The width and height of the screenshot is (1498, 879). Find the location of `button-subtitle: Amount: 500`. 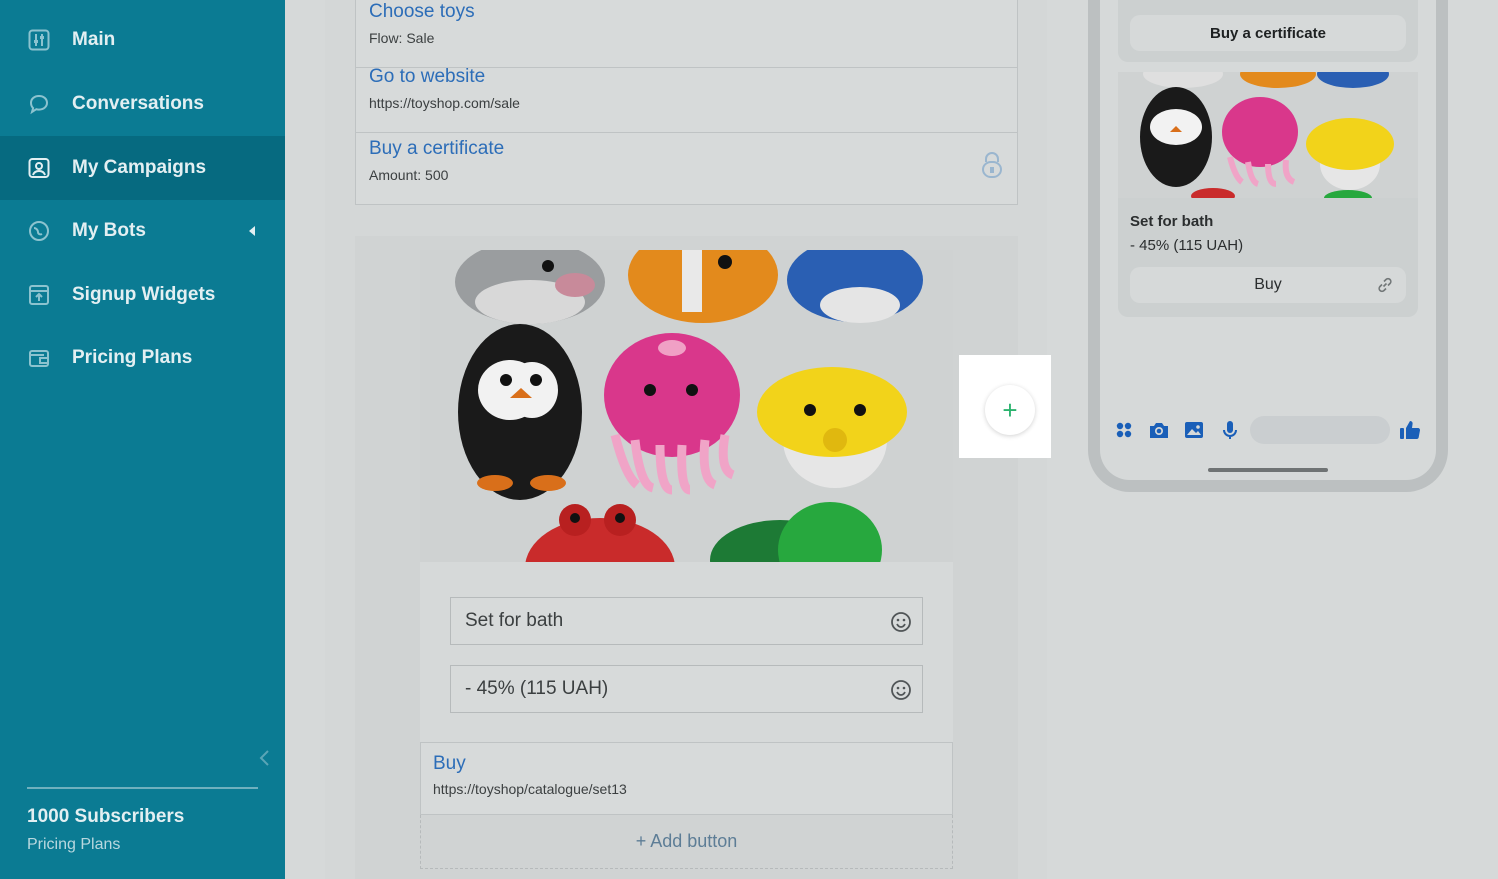

button-subtitle: Amount: 500 is located at coordinates (409, 175).